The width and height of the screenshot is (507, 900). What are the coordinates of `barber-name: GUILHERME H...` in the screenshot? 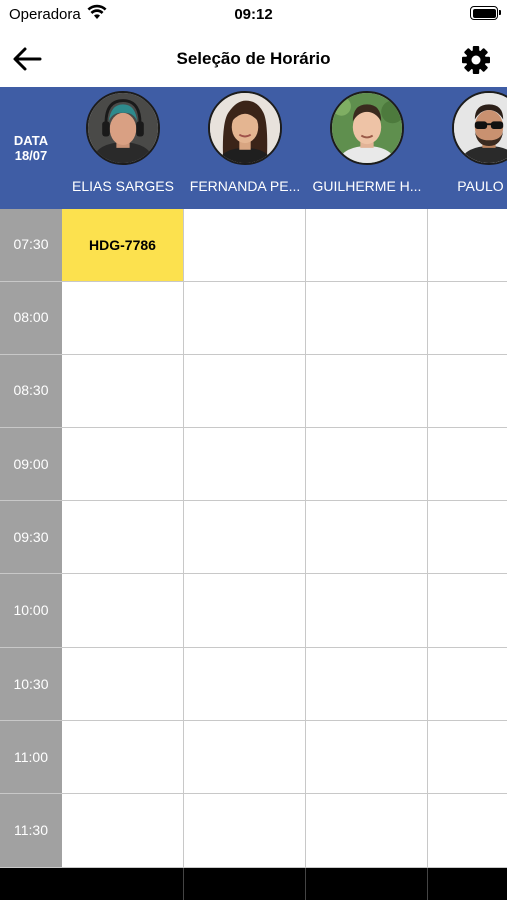 It's located at (367, 186).